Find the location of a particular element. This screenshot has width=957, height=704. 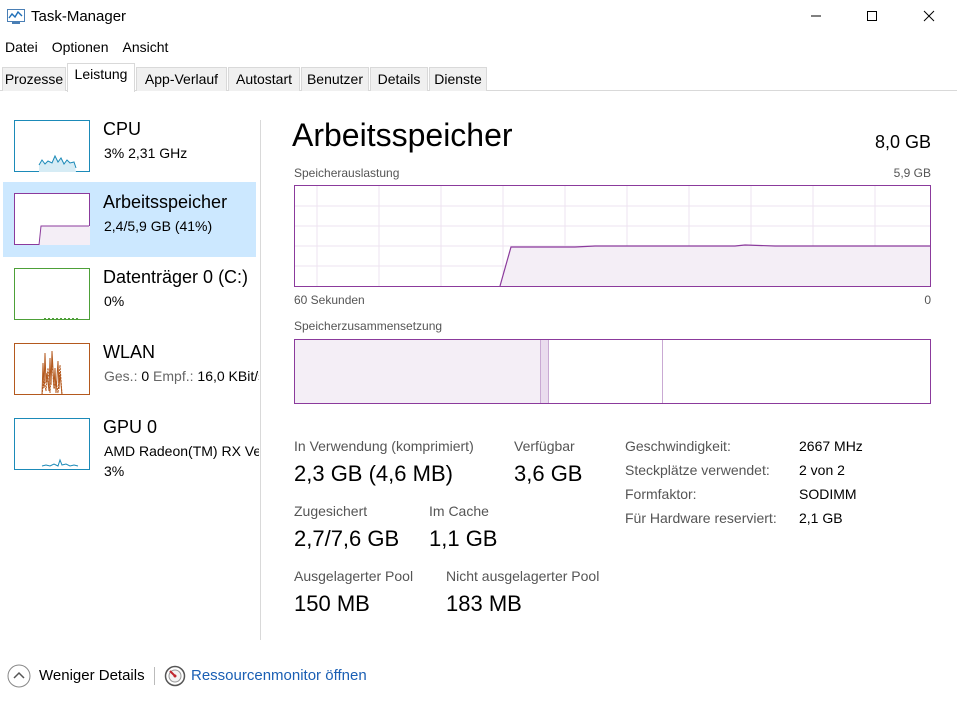

device-gpu: GPU 0 AMD Radeon(TM) RX Vega 3% is located at coordinates (131, 444).